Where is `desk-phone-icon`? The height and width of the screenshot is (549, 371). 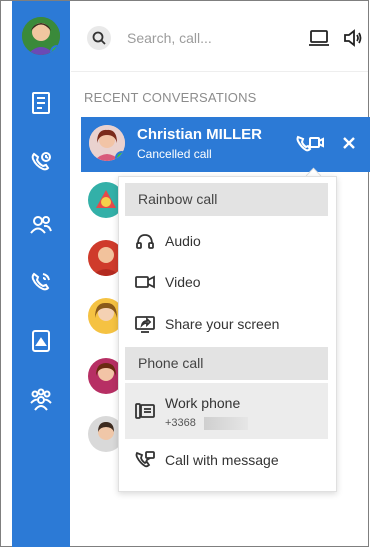 desk-phone-icon is located at coordinates (145, 411).